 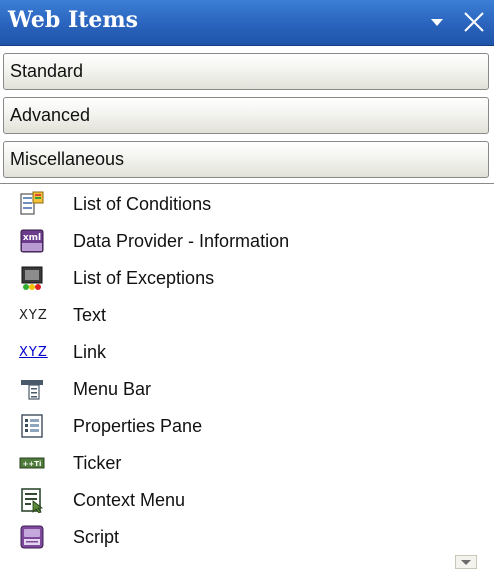 I want to click on category-label: Miscellaneous, so click(x=67, y=159).